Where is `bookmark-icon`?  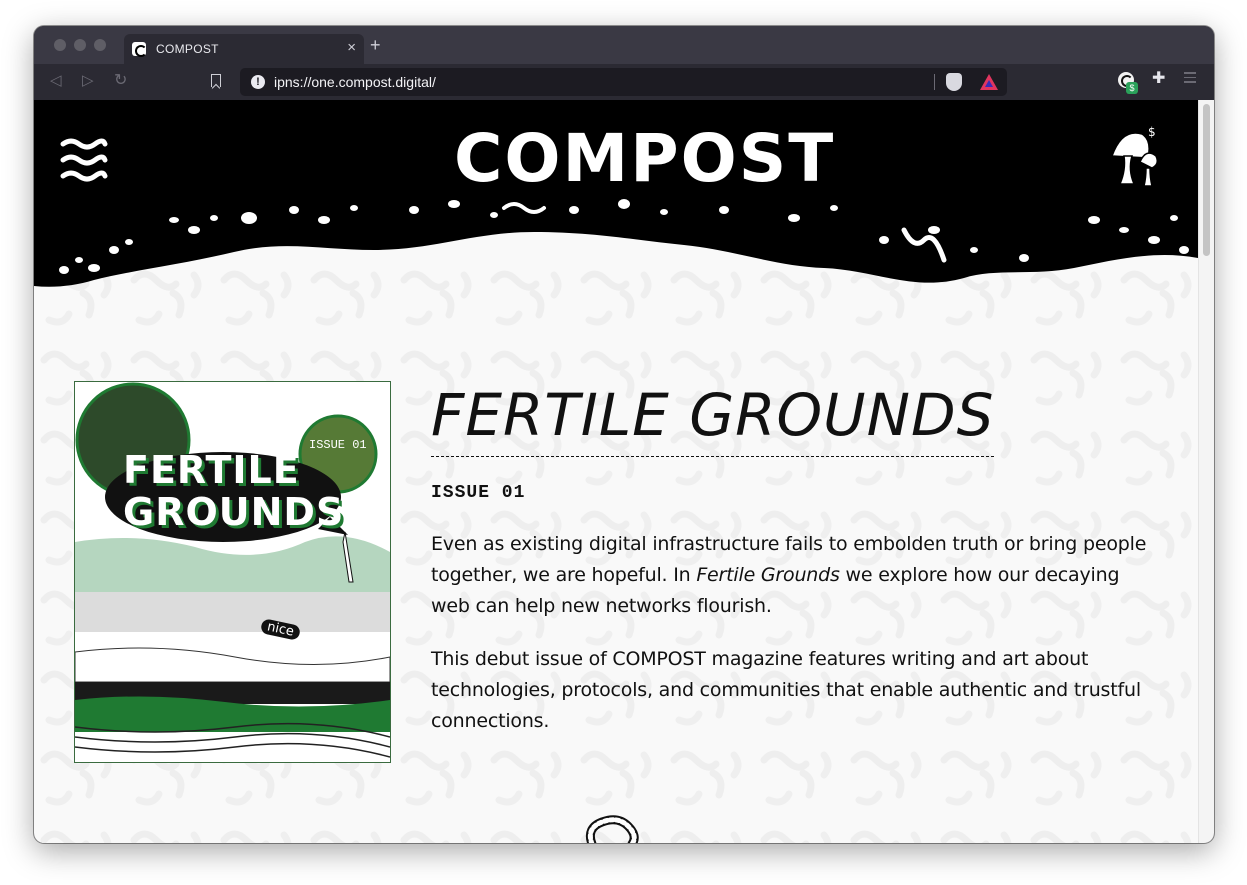
bookmark-icon is located at coordinates (216, 80).